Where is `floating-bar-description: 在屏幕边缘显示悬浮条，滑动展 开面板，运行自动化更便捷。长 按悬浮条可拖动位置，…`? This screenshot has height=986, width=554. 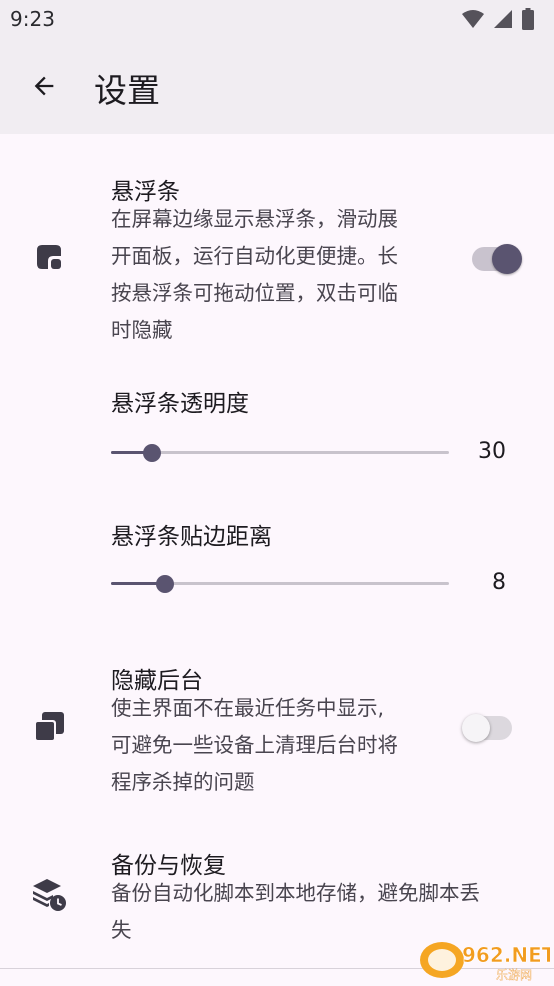
floating-bar-description: 在屏幕边缘显示悬浮条，滑动展 开面板，运行自动化更便捷。长 按悬浮条可拖动位置，… is located at coordinates (254, 274).